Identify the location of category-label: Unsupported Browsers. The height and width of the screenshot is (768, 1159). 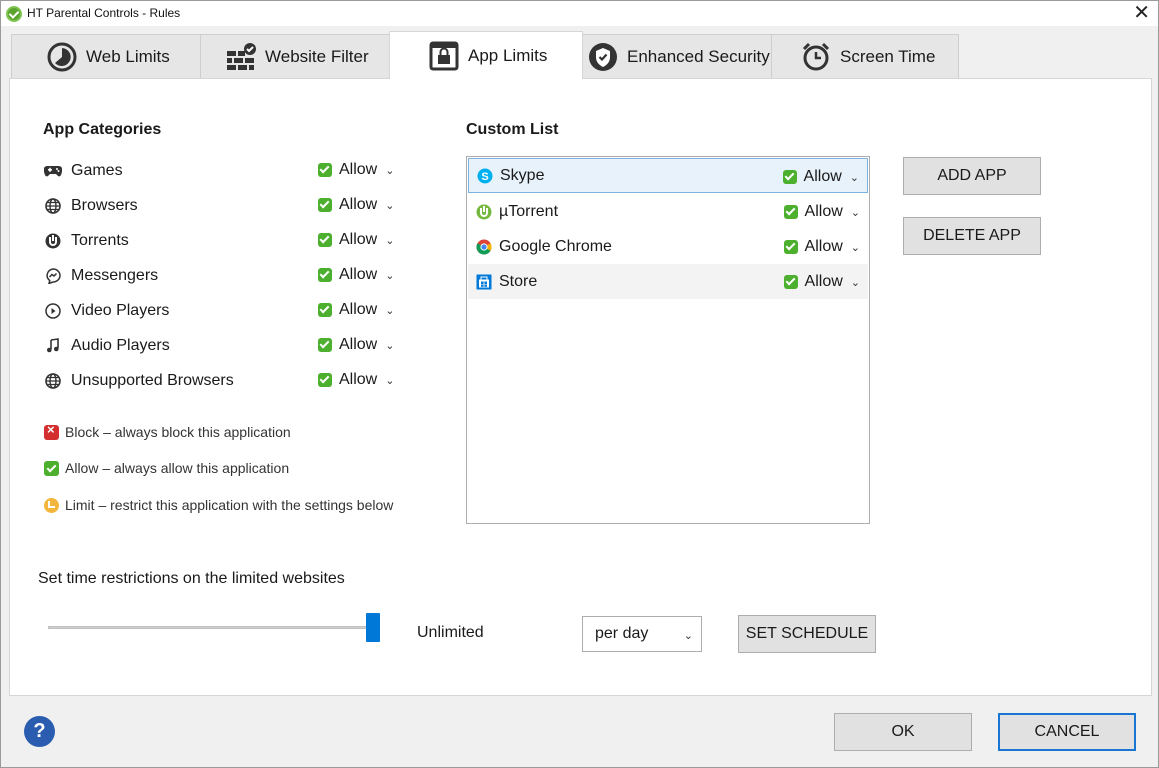
(152, 380).